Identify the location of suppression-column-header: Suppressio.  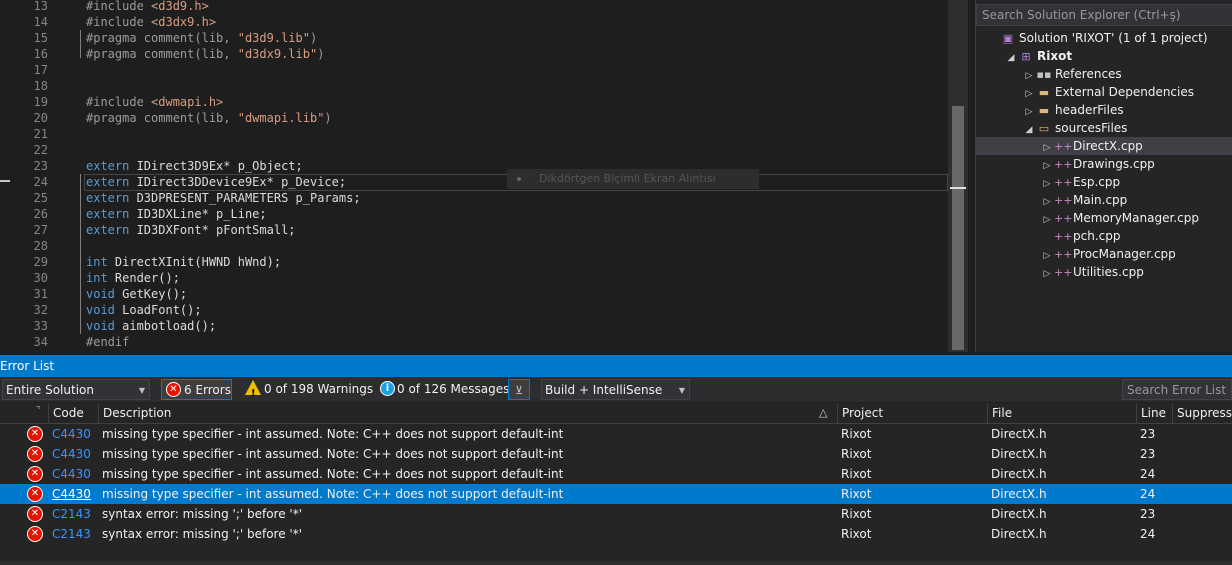
(1202, 413).